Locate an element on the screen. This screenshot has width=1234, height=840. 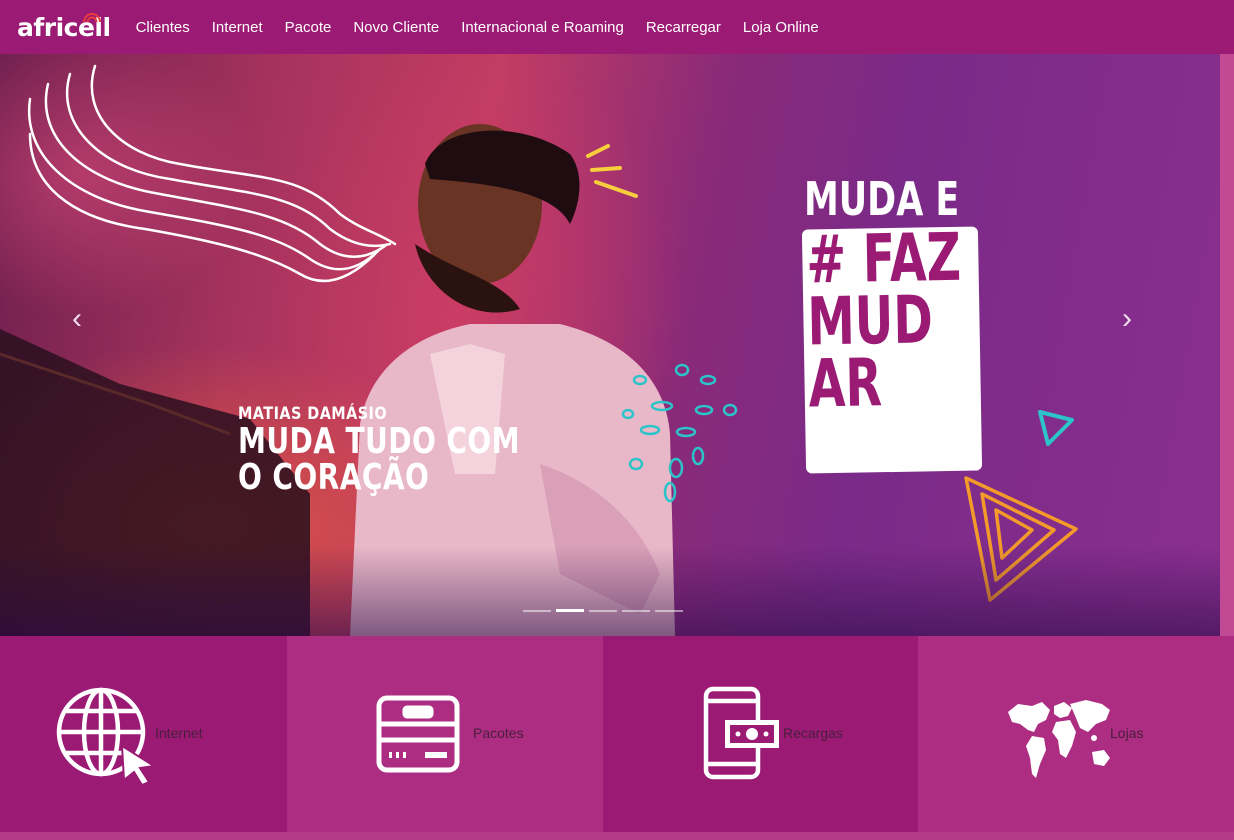
nav-pacote: Pacote is located at coordinates (308, 27).